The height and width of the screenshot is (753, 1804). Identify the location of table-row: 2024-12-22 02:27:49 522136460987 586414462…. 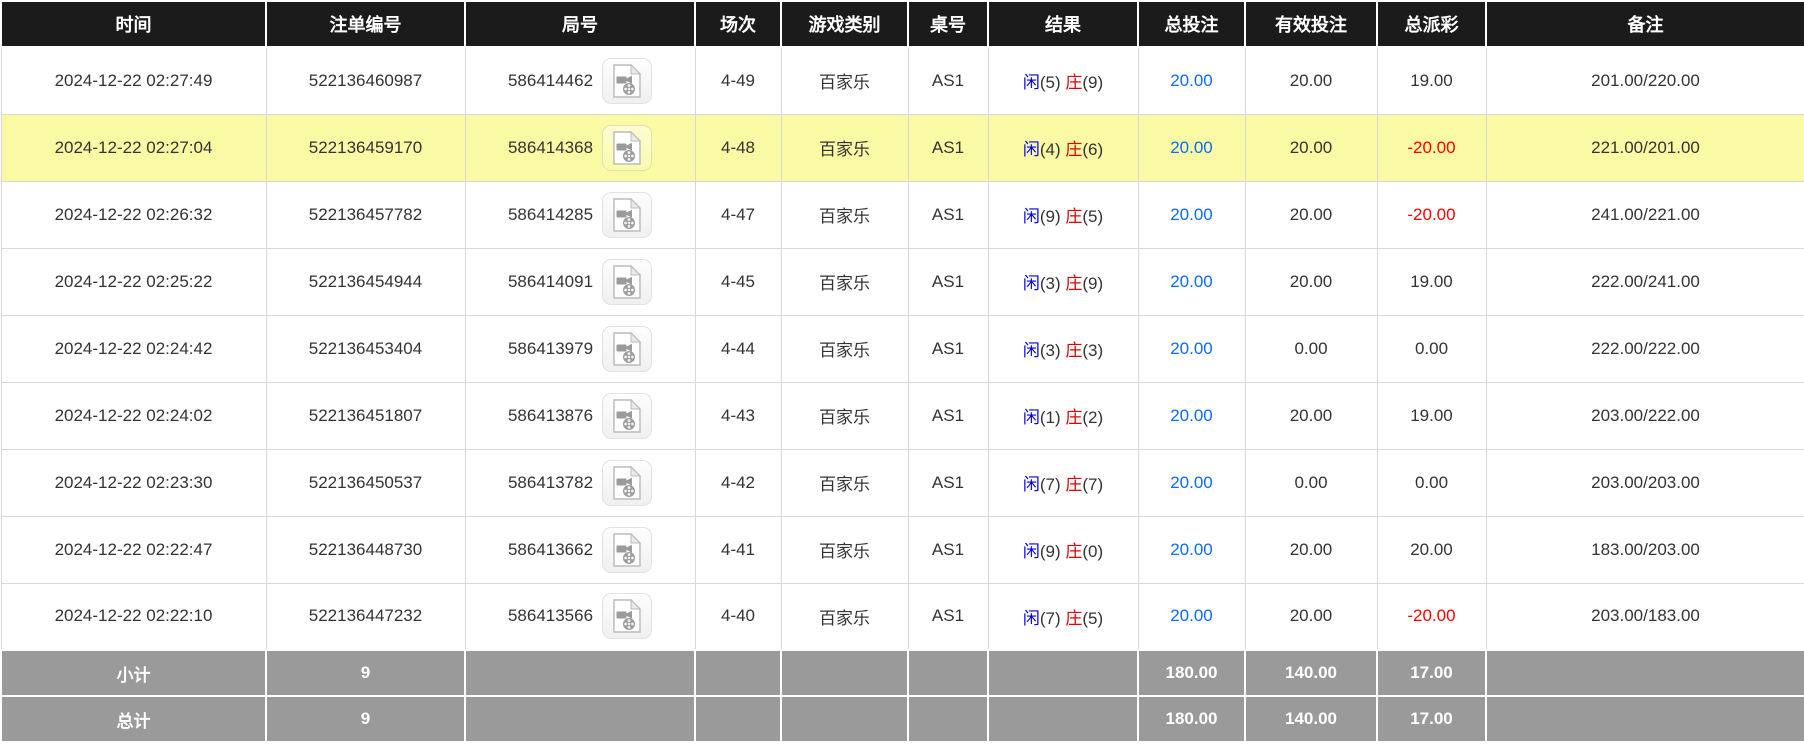
(902, 80).